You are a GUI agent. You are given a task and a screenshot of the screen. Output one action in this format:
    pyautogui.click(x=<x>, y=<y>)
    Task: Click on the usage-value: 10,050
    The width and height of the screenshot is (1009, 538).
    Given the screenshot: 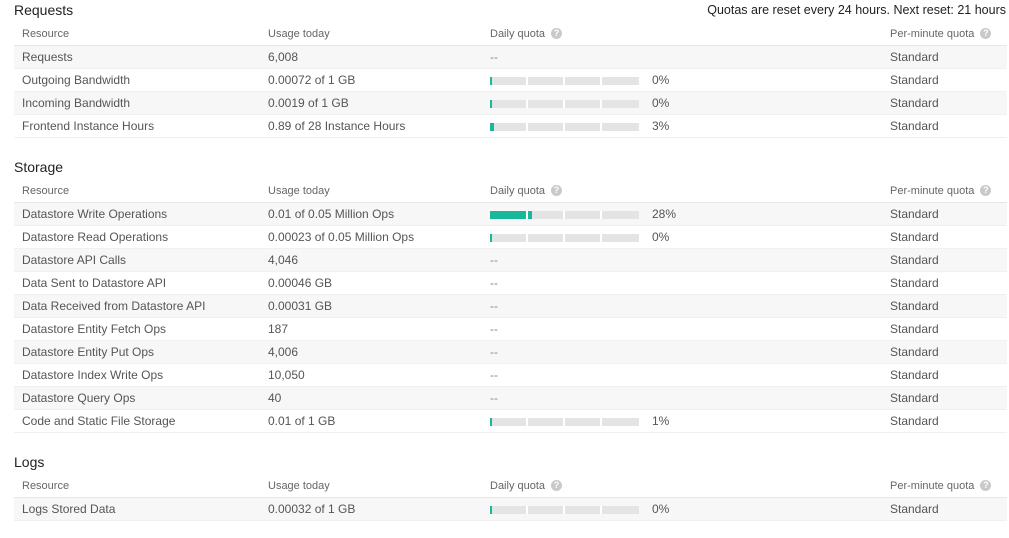 What is the action you would take?
    pyautogui.click(x=286, y=375)
    